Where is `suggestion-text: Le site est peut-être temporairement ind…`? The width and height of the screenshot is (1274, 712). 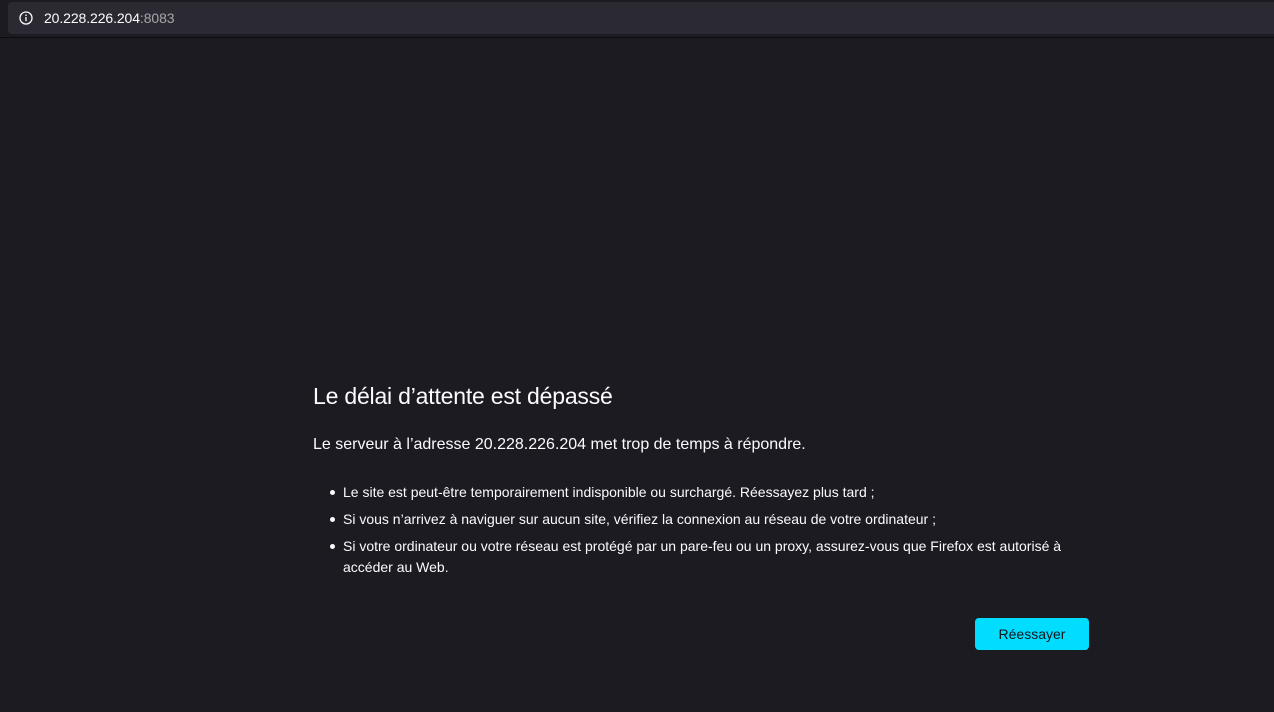
suggestion-text: Le site est peut-être temporairement ind… is located at coordinates (609, 492).